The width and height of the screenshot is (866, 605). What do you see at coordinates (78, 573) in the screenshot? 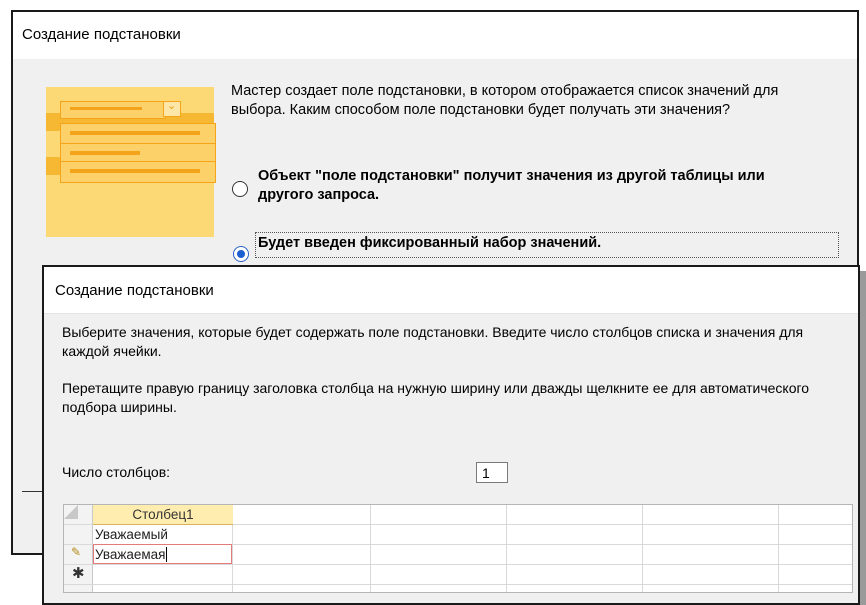
I see `asterisk-icon: ✱` at bounding box center [78, 573].